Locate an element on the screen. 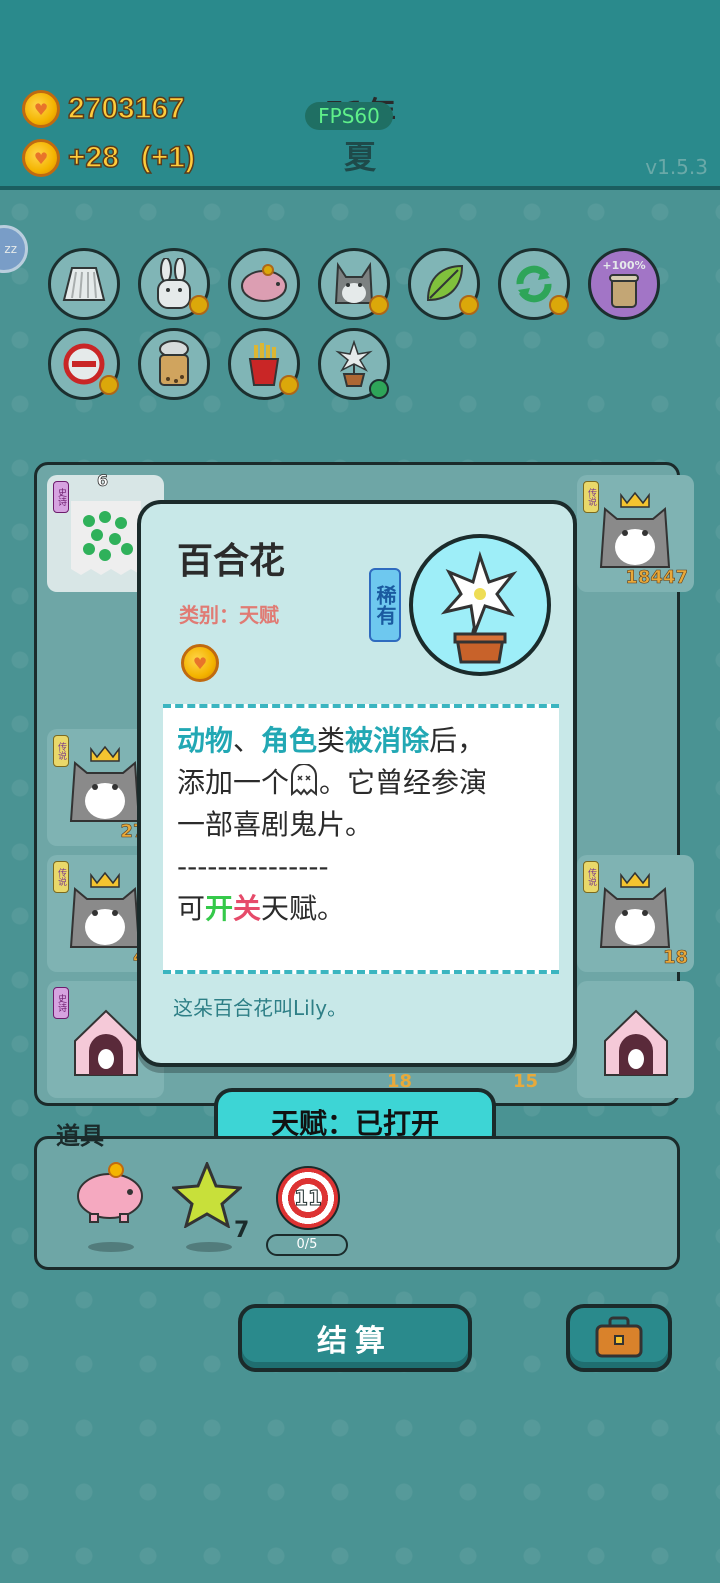 This screenshot has width=720, height=1583. star-count: 7 is located at coordinates (242, 1230).